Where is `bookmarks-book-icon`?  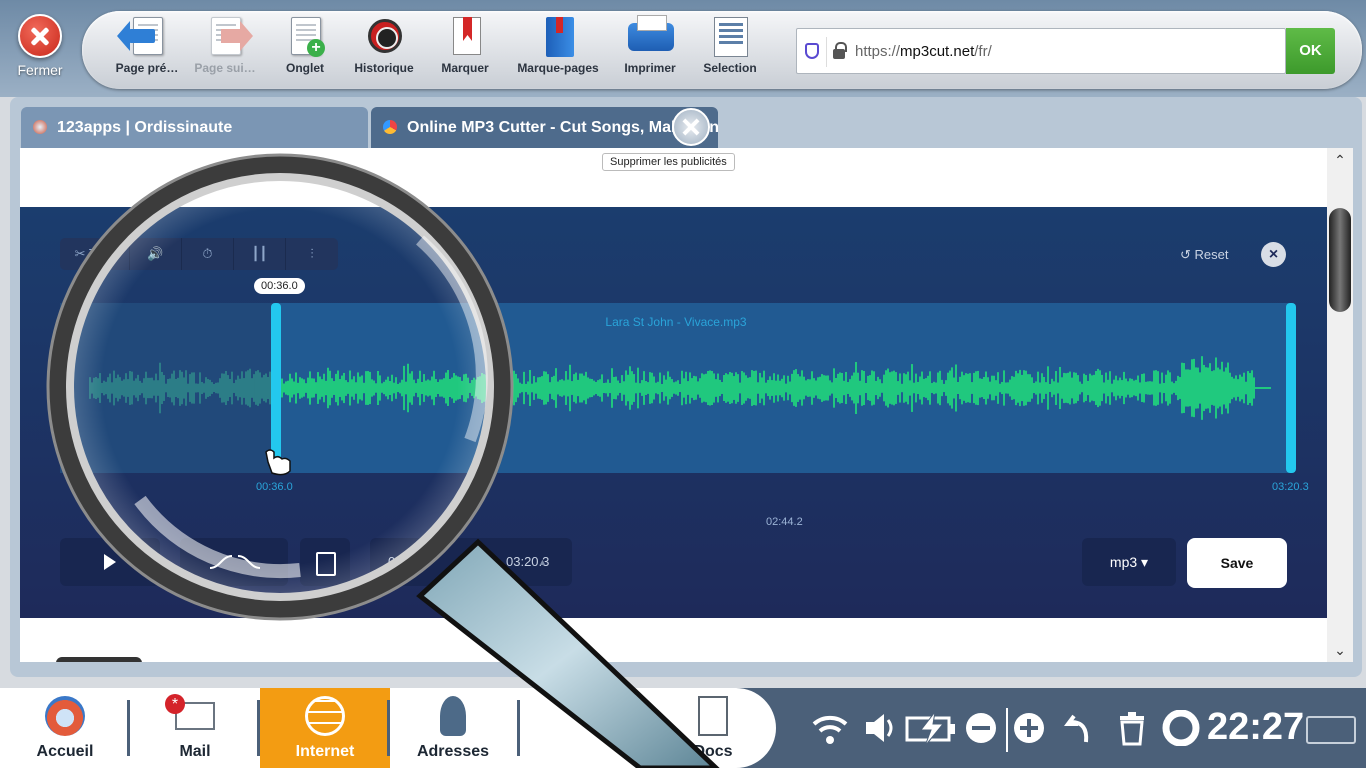
bookmarks-book-icon is located at coordinates (560, 37).